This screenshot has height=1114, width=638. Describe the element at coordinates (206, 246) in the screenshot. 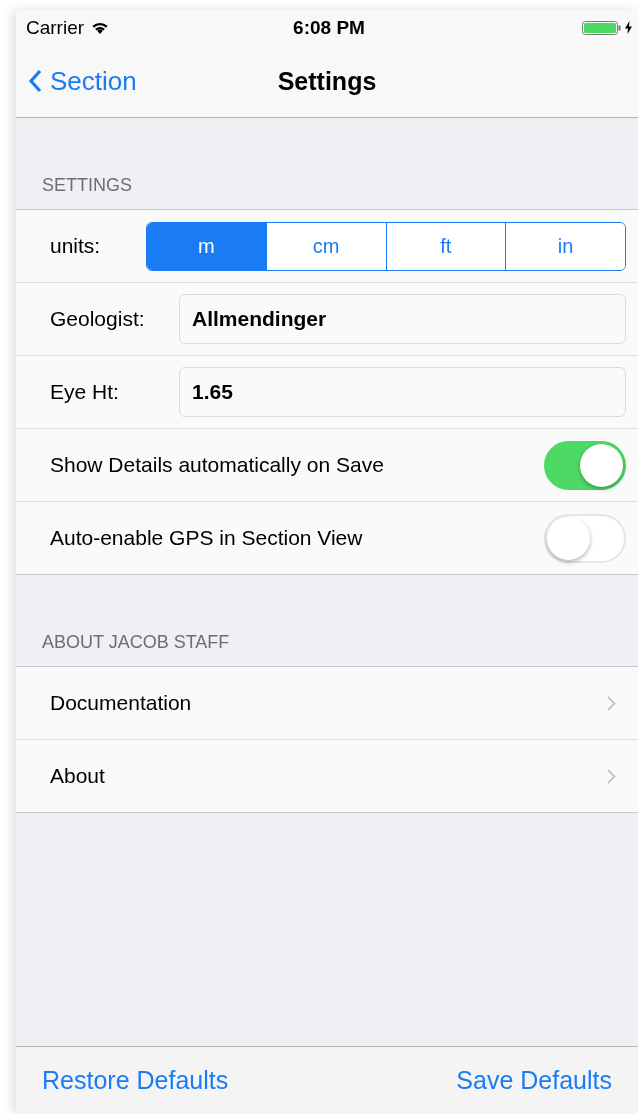

I see `segment-option: m` at that location.